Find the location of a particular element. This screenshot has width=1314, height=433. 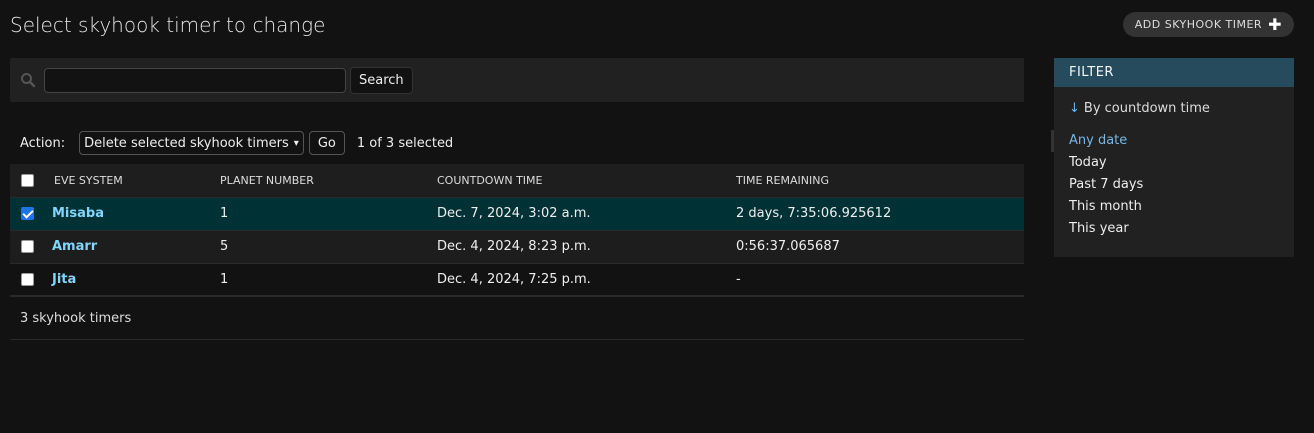

result-count: 3 skyhook timers is located at coordinates (517, 318).